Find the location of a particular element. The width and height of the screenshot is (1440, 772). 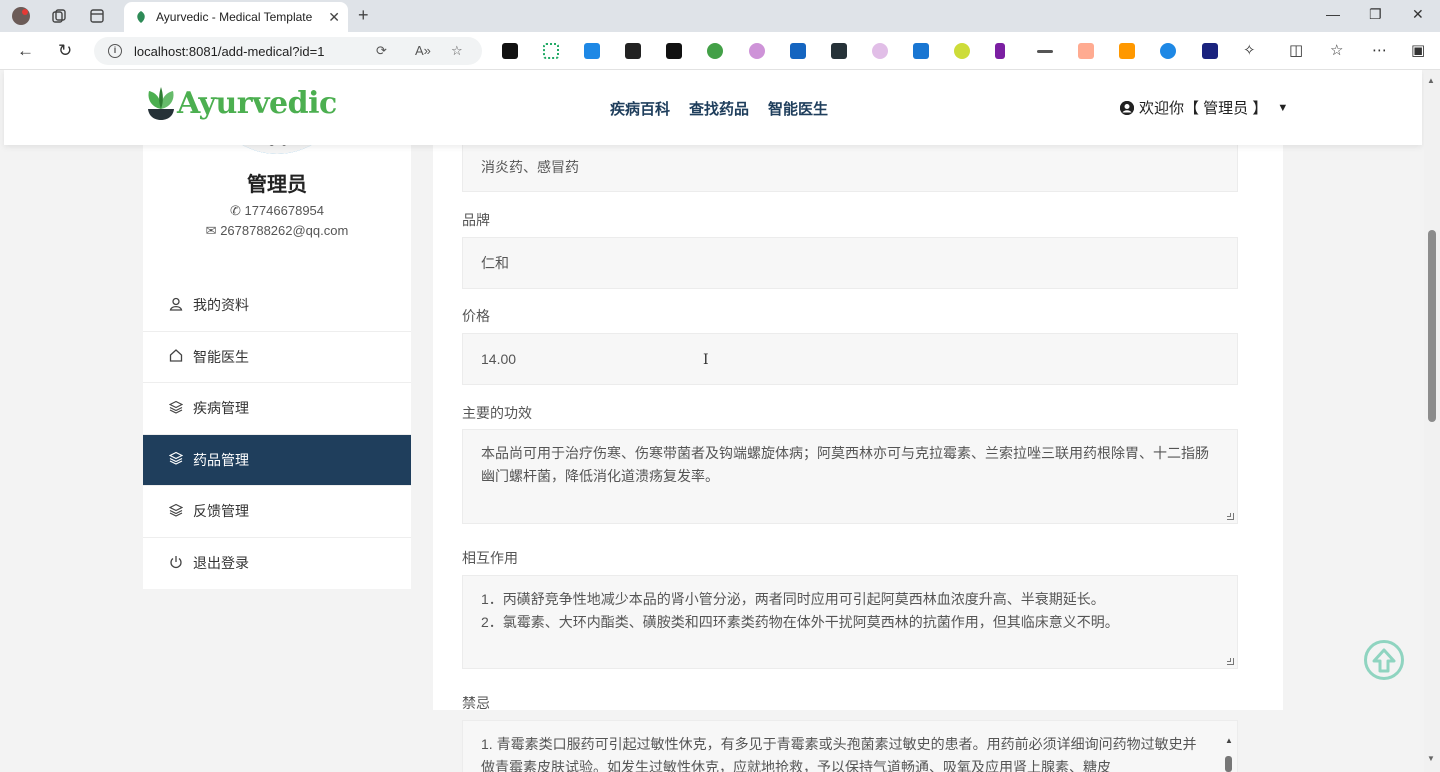

browser-tab-active: Ayurvedic - Medical Template ✕ is located at coordinates (236, 17).